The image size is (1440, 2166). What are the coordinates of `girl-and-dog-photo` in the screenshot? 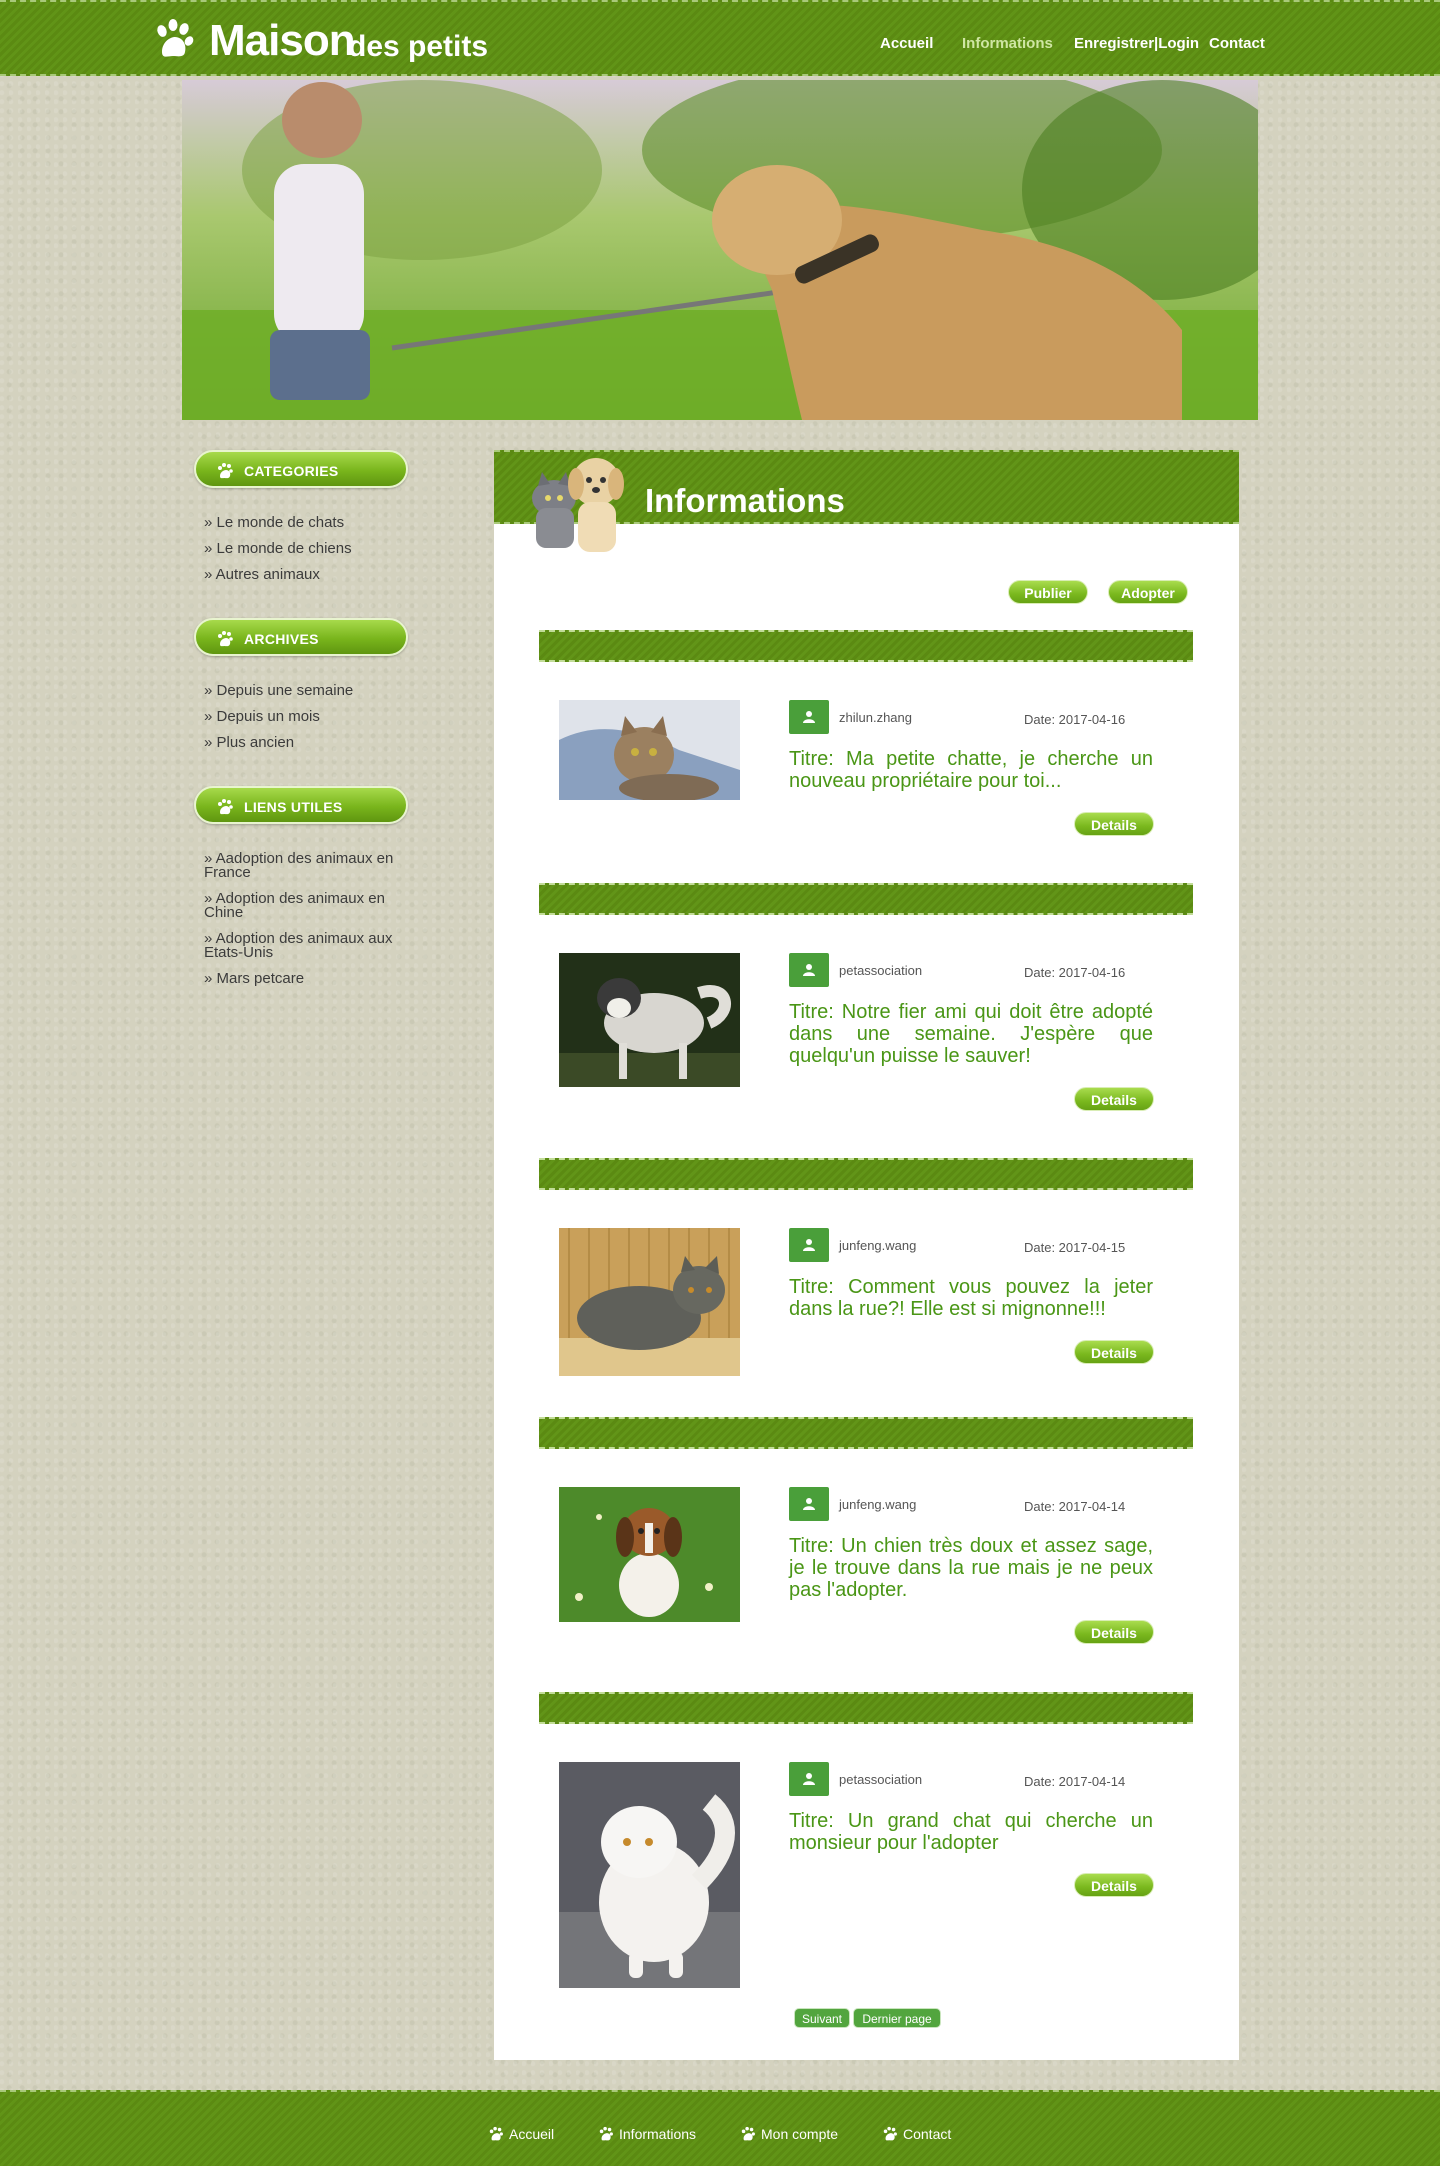 It's located at (720, 250).